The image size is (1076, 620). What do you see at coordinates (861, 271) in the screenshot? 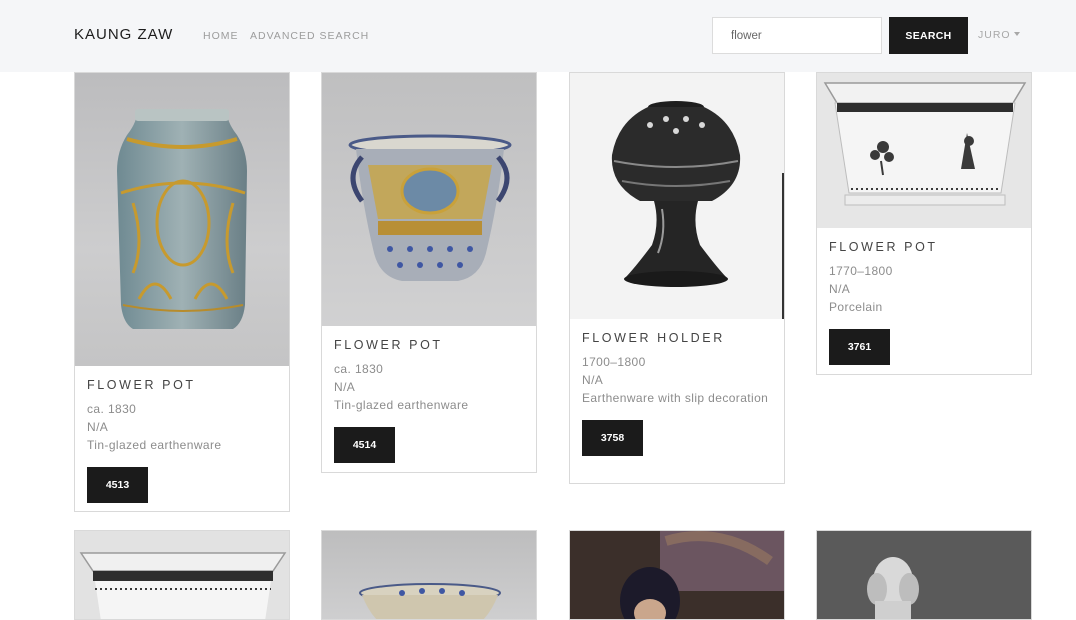
I see `card-date: 1770–1800` at bounding box center [861, 271].